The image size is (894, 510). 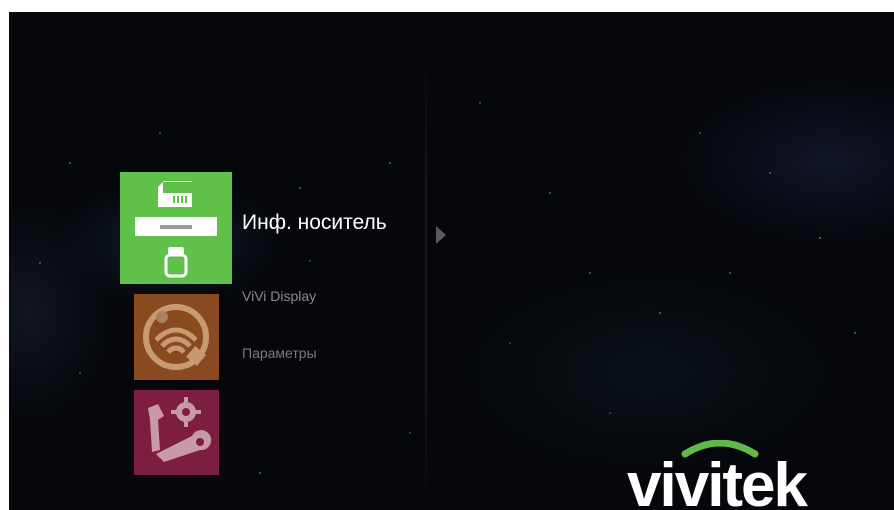 I want to click on menu-label-settings: Параметры, so click(x=279, y=353).